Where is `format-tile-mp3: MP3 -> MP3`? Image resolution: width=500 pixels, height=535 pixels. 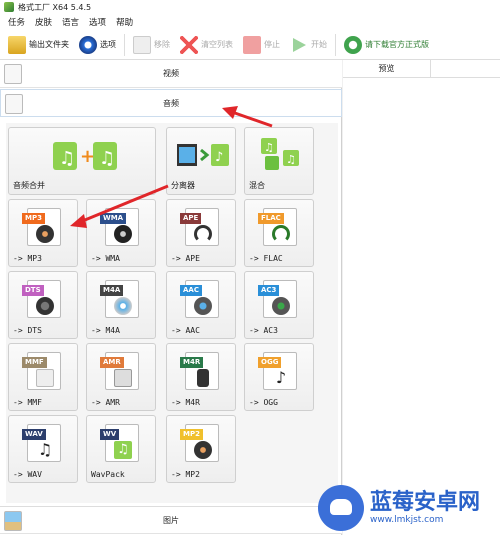 format-tile-mp3: MP3 -> MP3 is located at coordinates (43, 233).